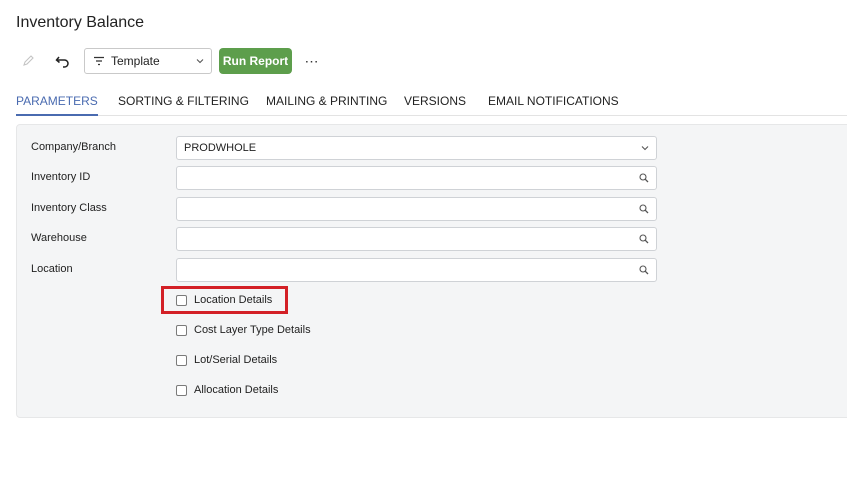 This screenshot has width=847, height=483. Describe the element at coordinates (252, 330) in the screenshot. I see `cost-layer-type-details-label: Cost Layer Type Details` at that location.